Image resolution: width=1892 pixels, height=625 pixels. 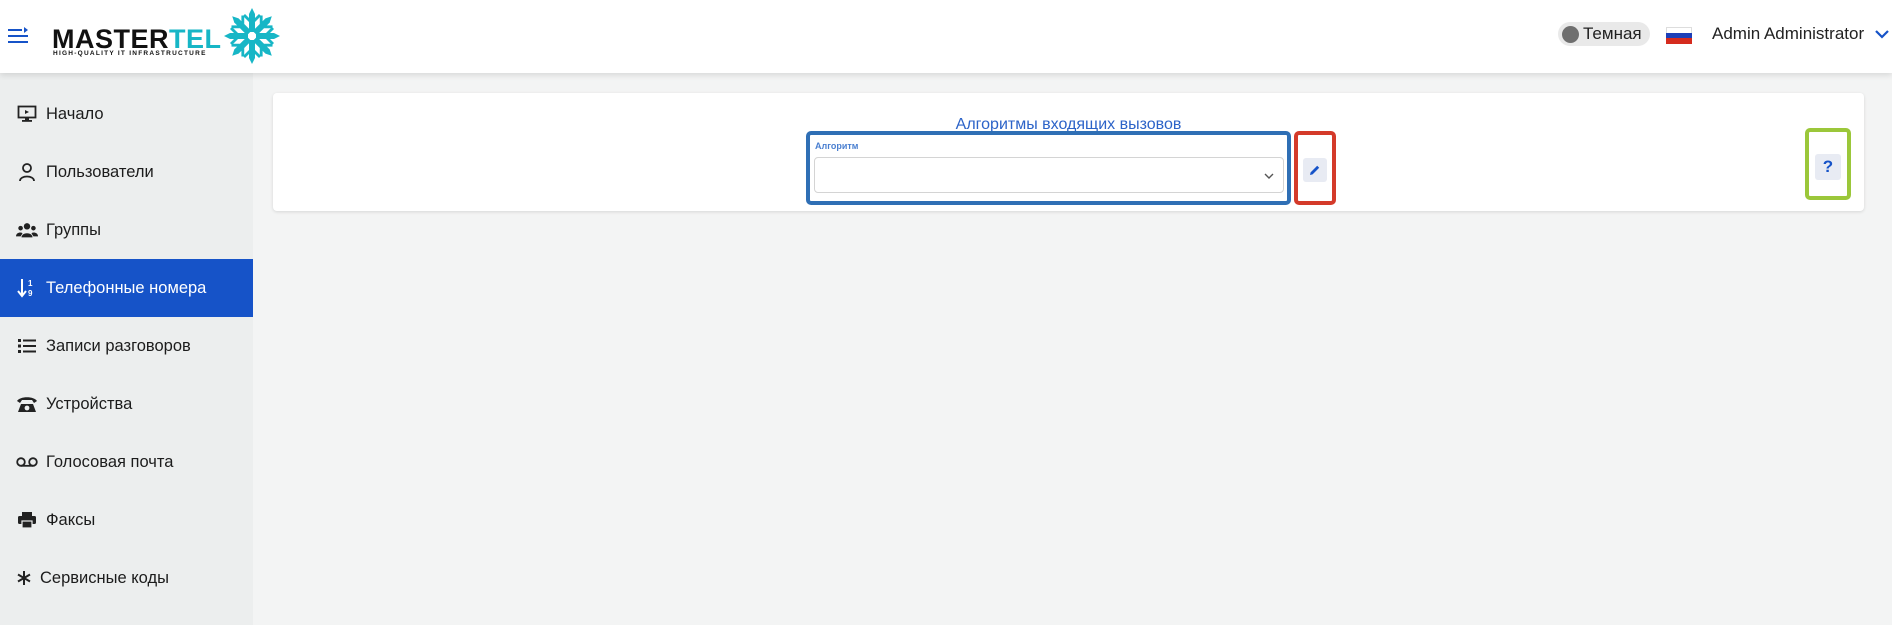 What do you see at coordinates (1679, 35) in the screenshot?
I see `flag-ru-icon` at bounding box center [1679, 35].